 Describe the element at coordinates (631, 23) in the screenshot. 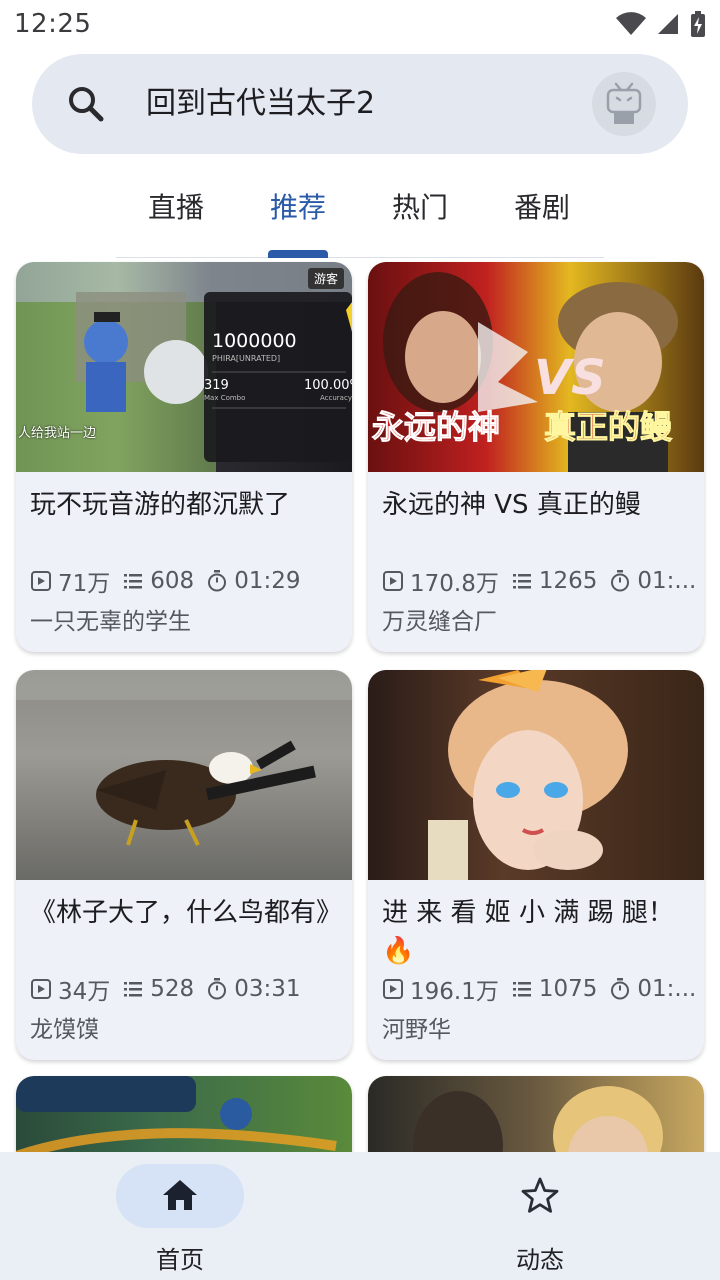

I see `wifi-icon` at that location.